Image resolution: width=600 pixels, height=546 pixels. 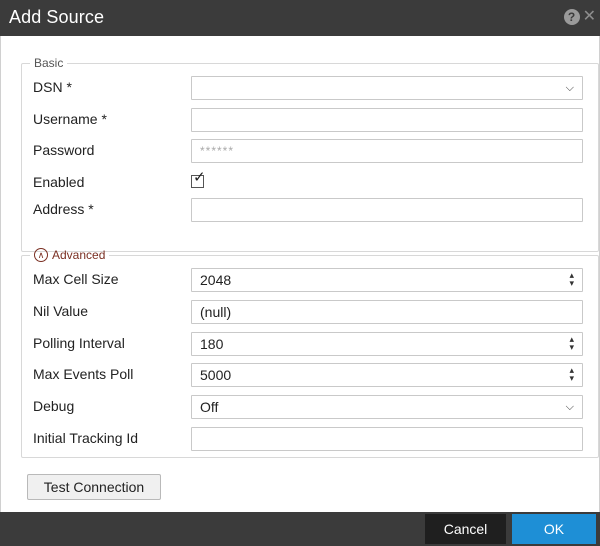 I want to click on max-events-poll-label: Max Events Poll, so click(x=83, y=374).